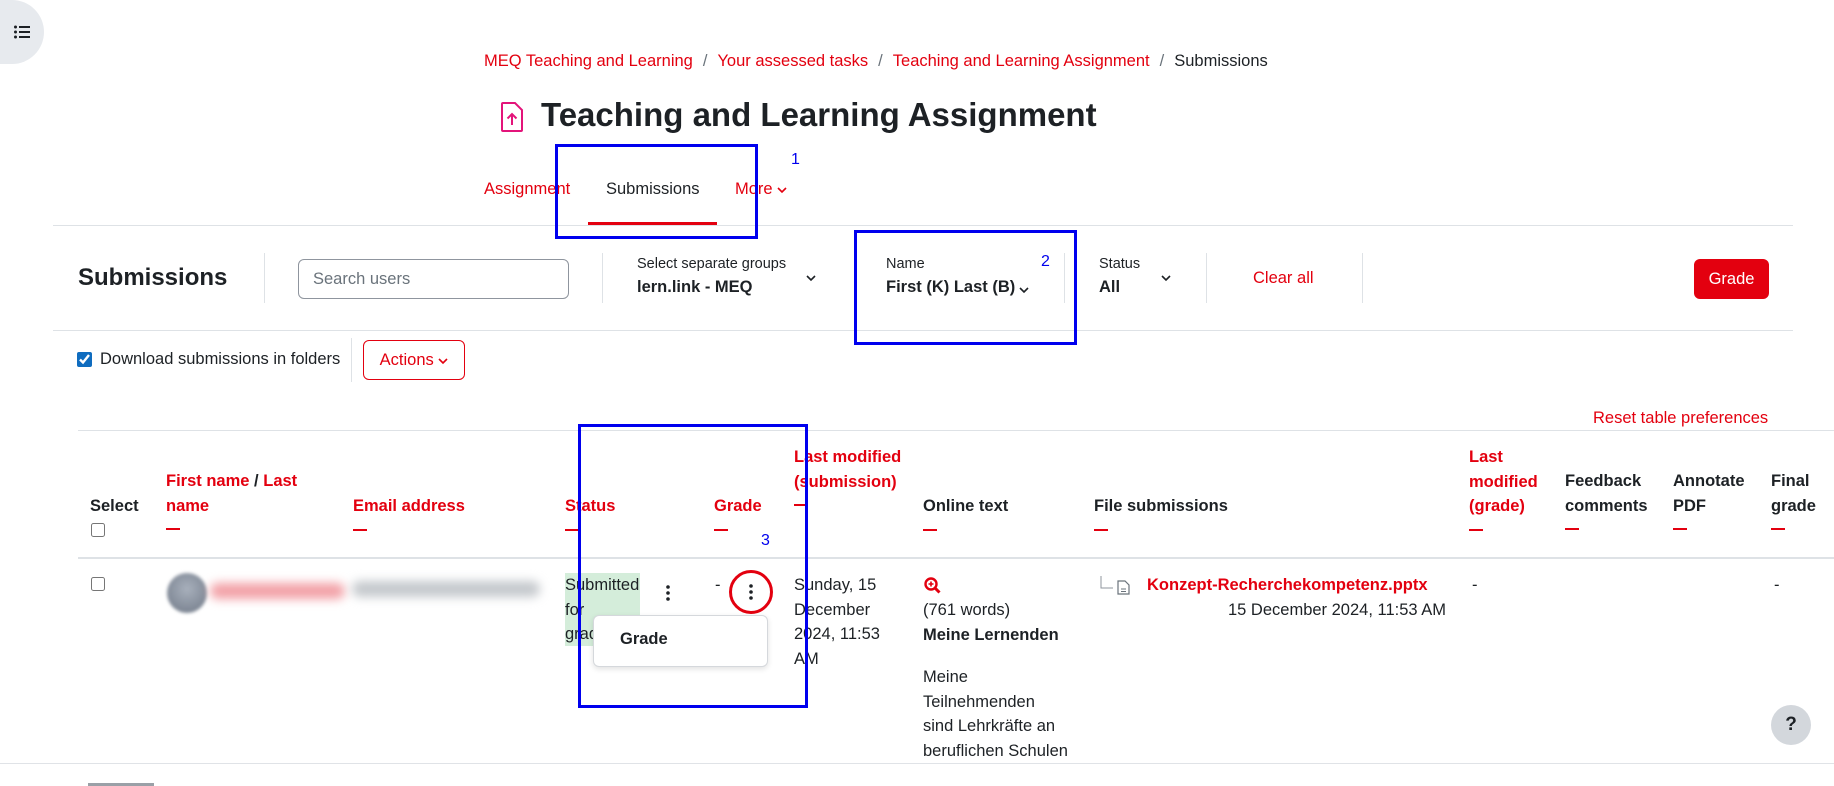  I want to click on header-online-text: Online text, so click(965, 512).